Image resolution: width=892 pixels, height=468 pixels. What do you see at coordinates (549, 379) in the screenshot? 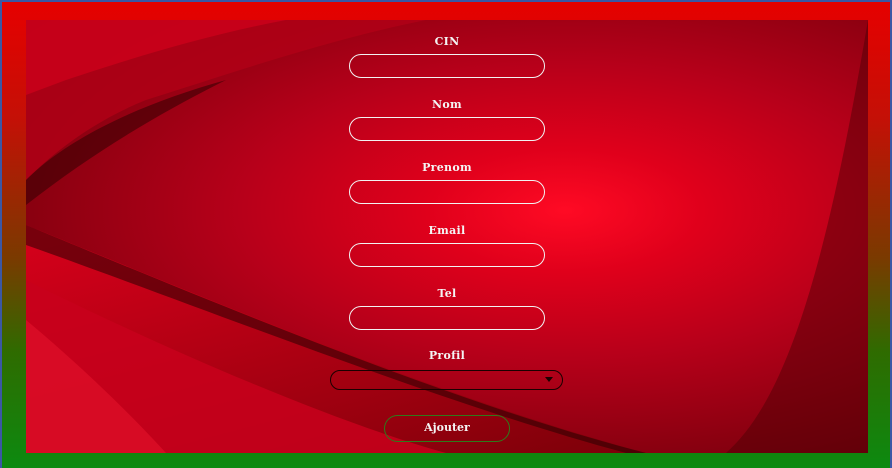
I see `chevron-down-icon` at bounding box center [549, 379].